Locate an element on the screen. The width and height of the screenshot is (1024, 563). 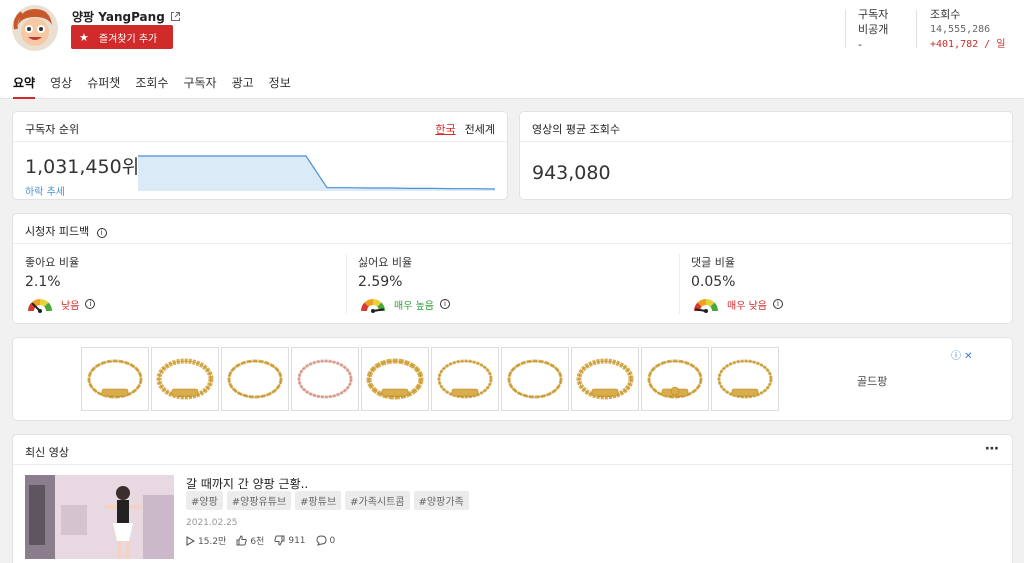
thumbs-down-icon is located at coordinates (279, 540).